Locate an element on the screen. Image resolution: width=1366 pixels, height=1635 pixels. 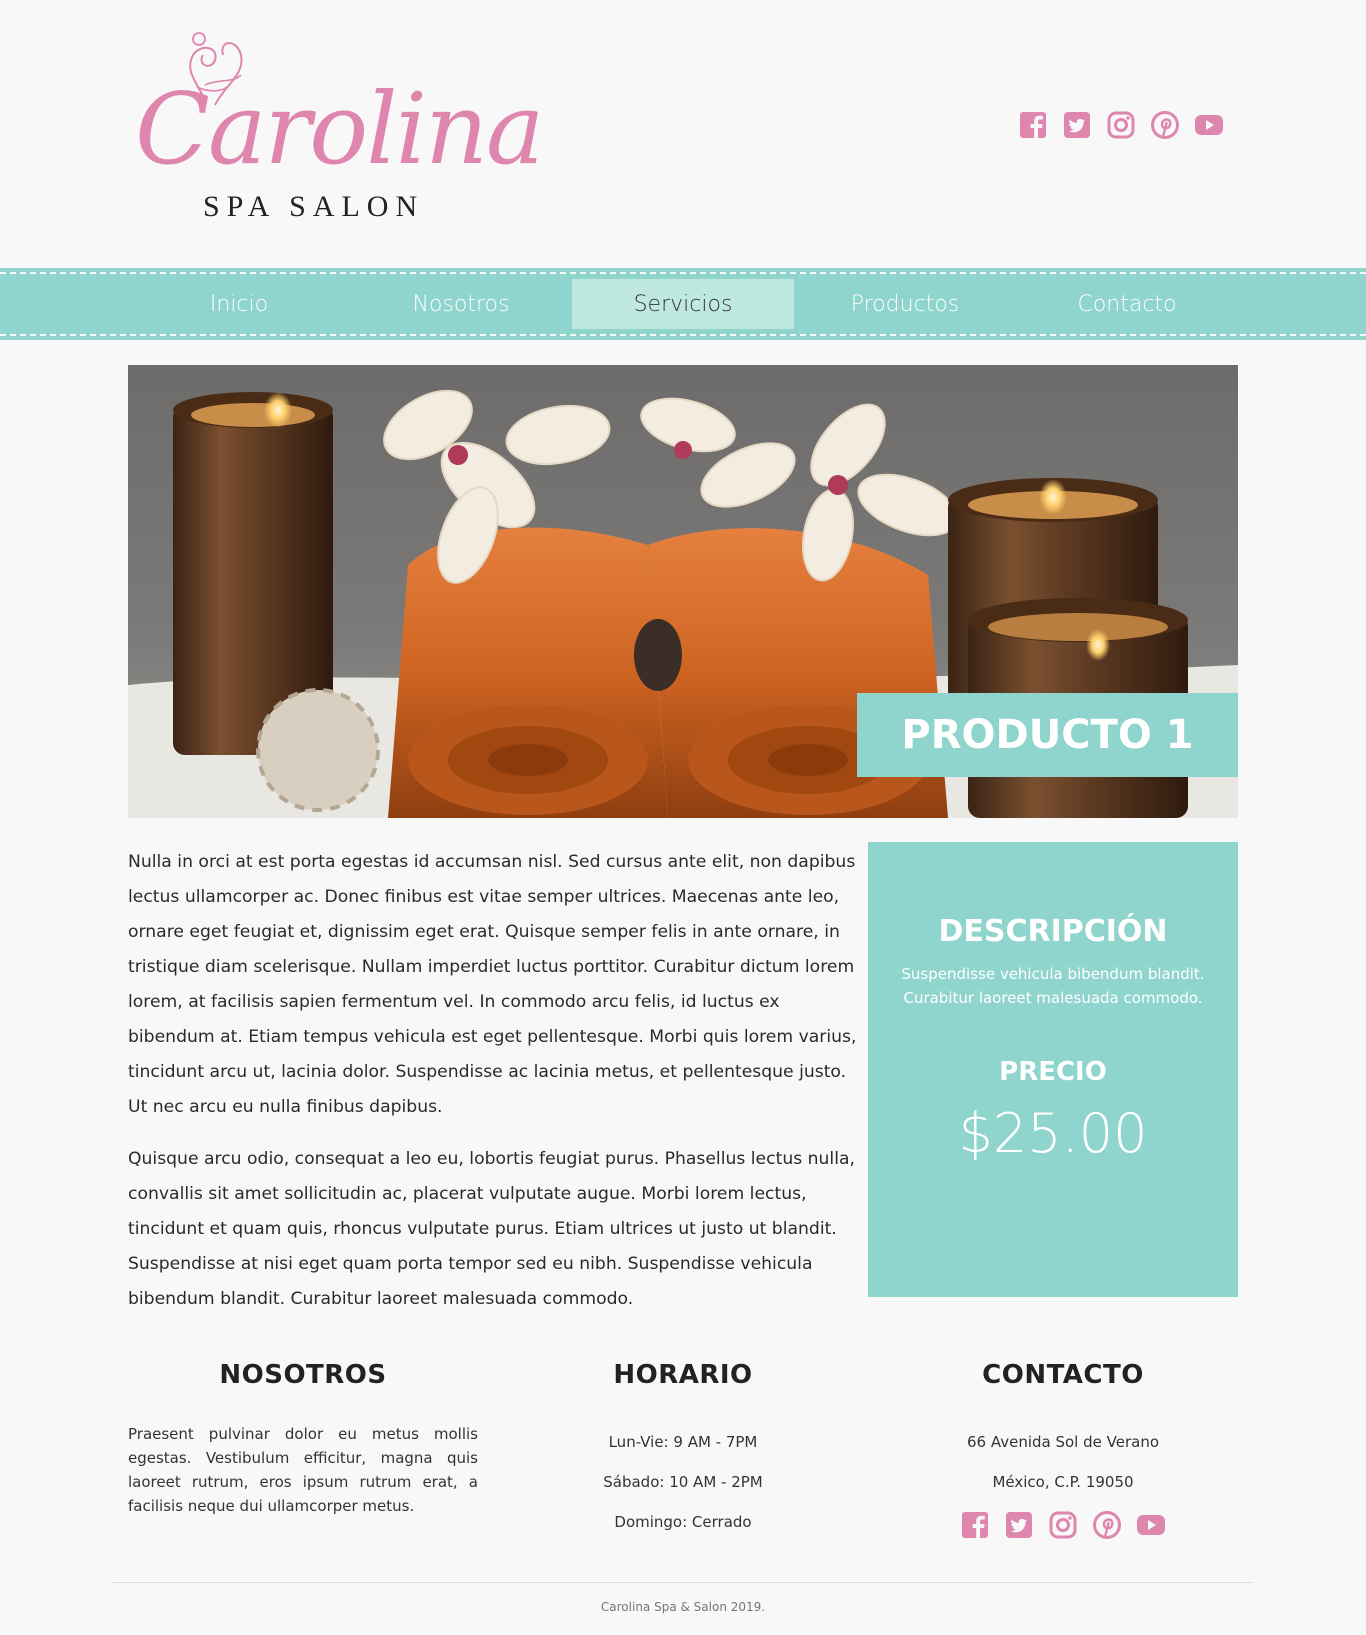
nav-item-productos: Productos is located at coordinates (905, 304).